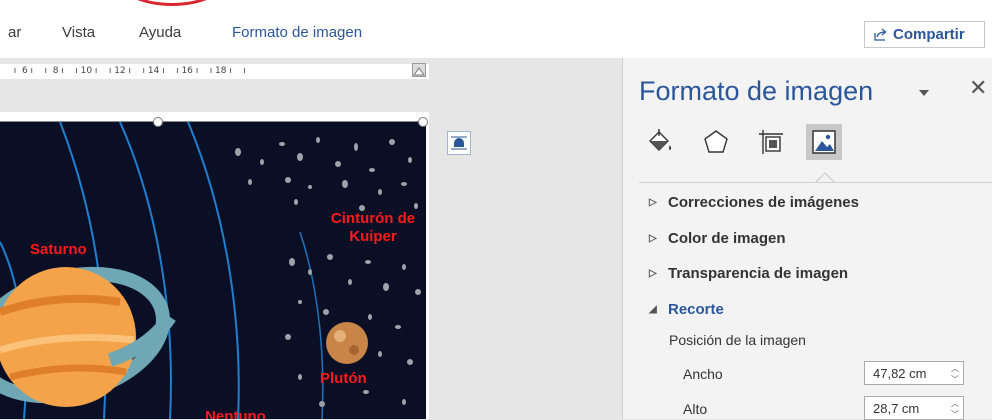 The height and width of the screenshot is (420, 992). Describe the element at coordinates (696, 309) in the screenshot. I see `section-label: Recorte` at that location.